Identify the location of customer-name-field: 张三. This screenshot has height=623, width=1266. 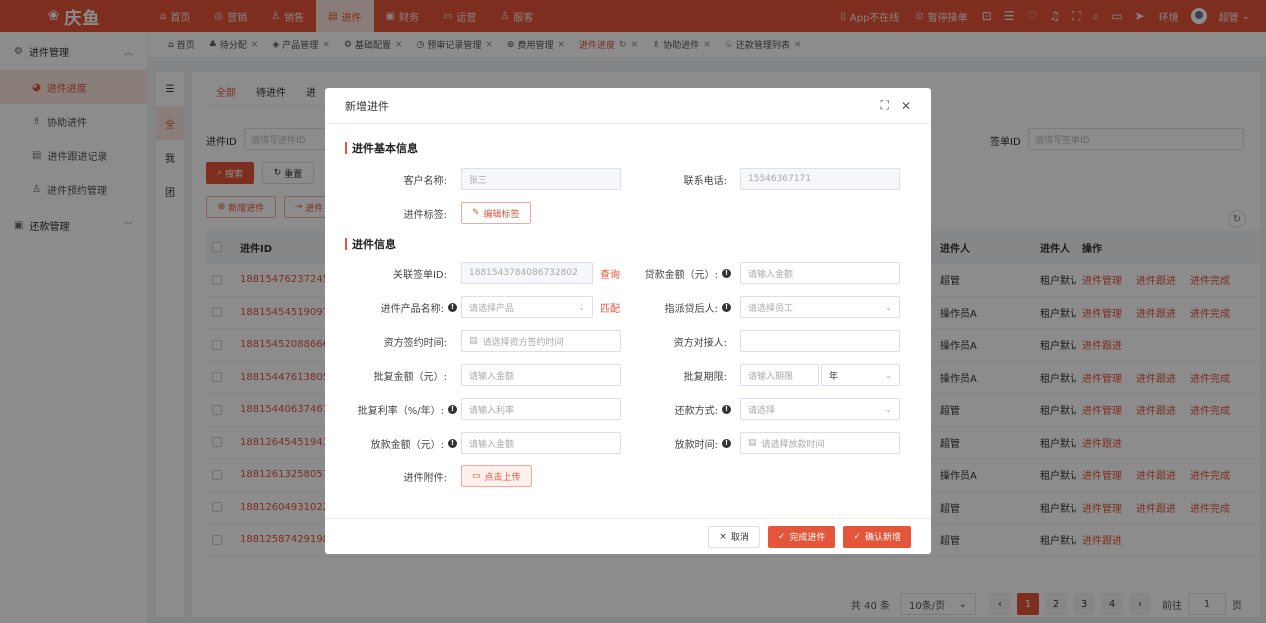
(541, 179).